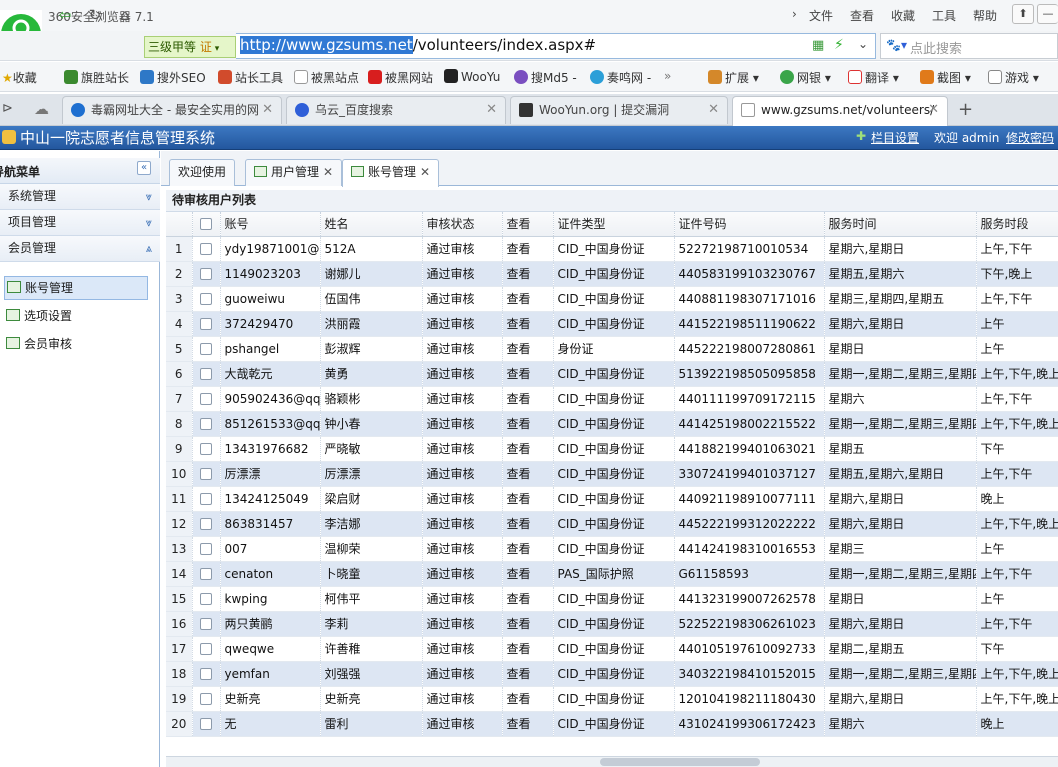 This screenshot has height=767, width=1058. I want to click on more-bookmarks-icon: », so click(667, 76).